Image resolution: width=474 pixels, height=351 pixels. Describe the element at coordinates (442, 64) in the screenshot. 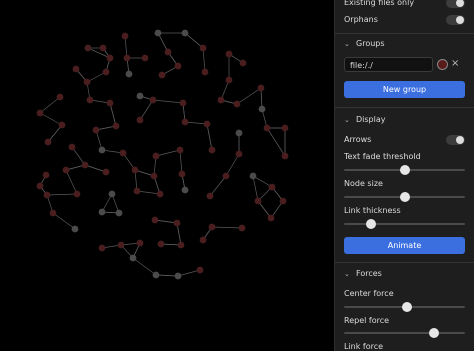

I see `group-color-swatch` at that location.